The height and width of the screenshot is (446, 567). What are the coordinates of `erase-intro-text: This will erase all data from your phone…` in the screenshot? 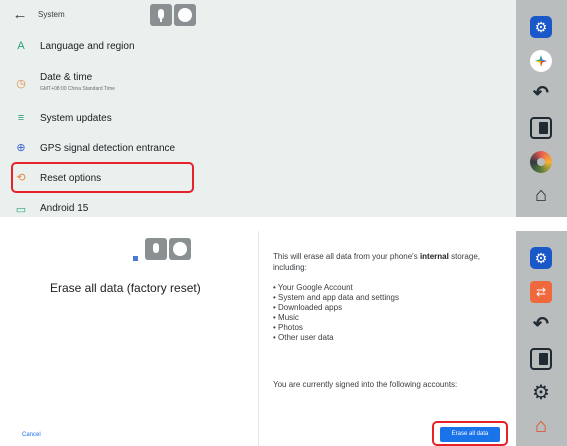 It's located at (388, 262).